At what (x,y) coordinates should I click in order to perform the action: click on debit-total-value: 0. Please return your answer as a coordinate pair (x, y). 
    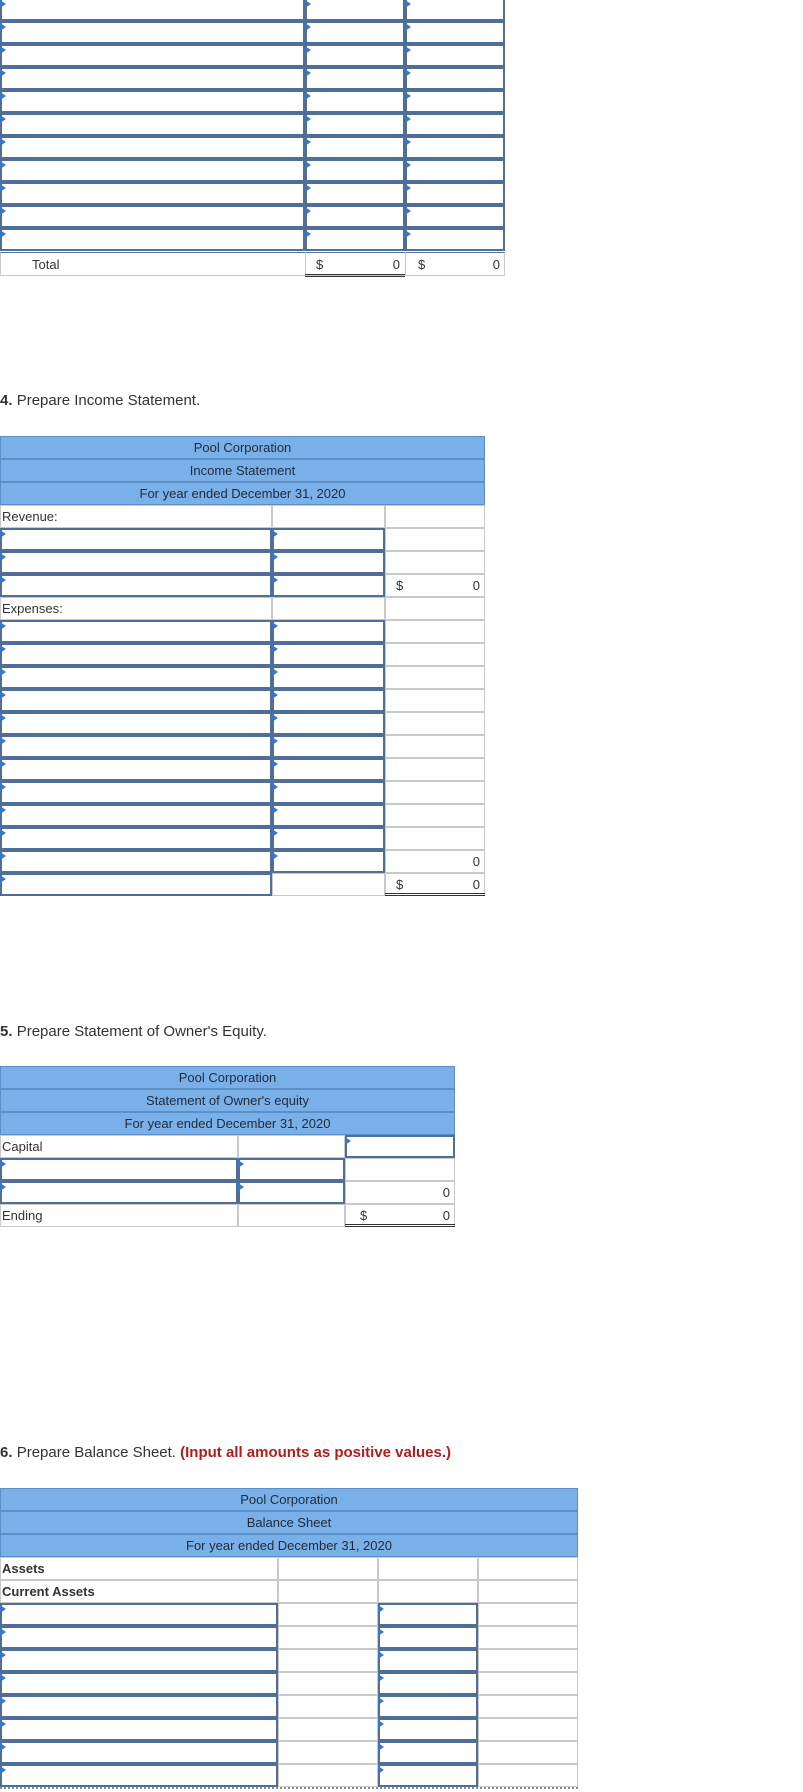
    Looking at the image, I should click on (396, 264).